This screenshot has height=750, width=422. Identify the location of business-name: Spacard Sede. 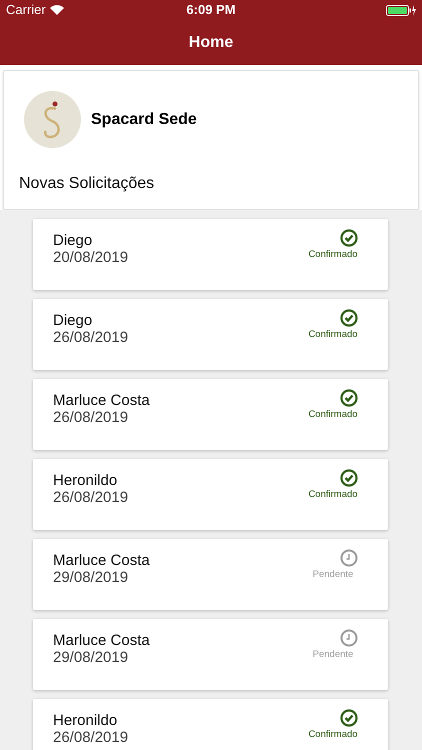
(144, 120).